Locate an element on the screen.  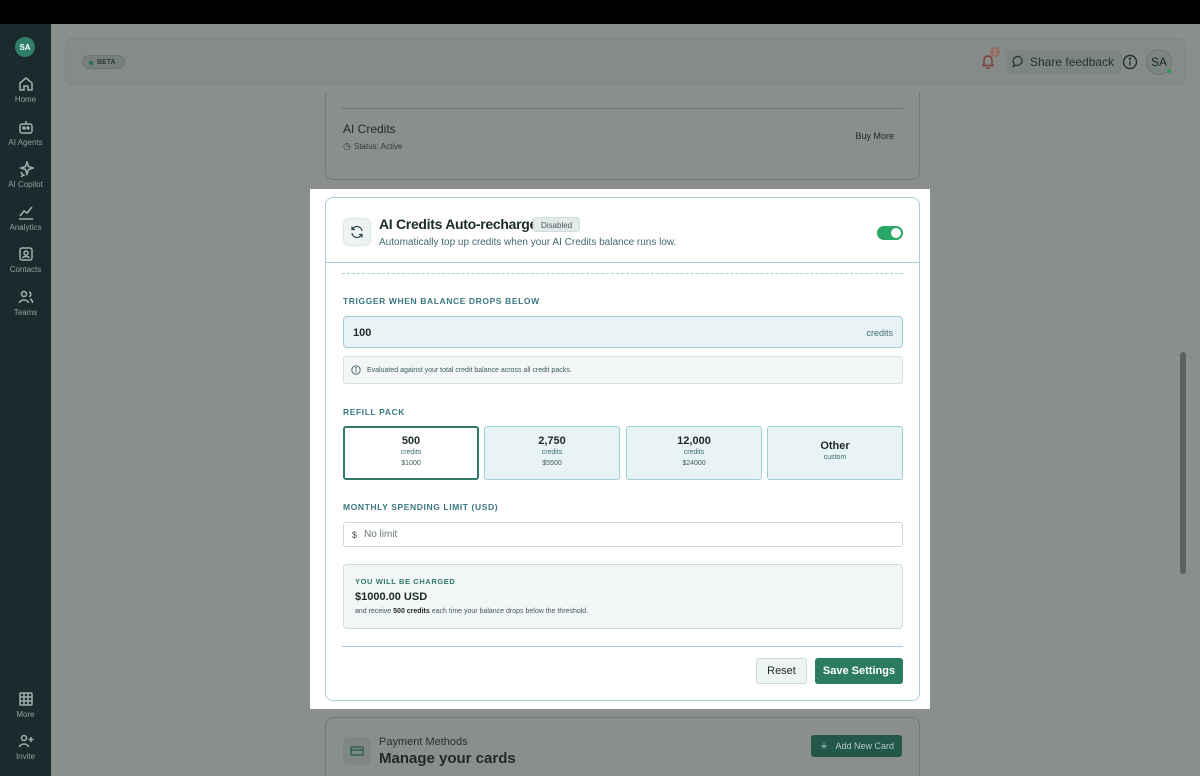
save-settings-button: Save Settings is located at coordinates (859, 671).